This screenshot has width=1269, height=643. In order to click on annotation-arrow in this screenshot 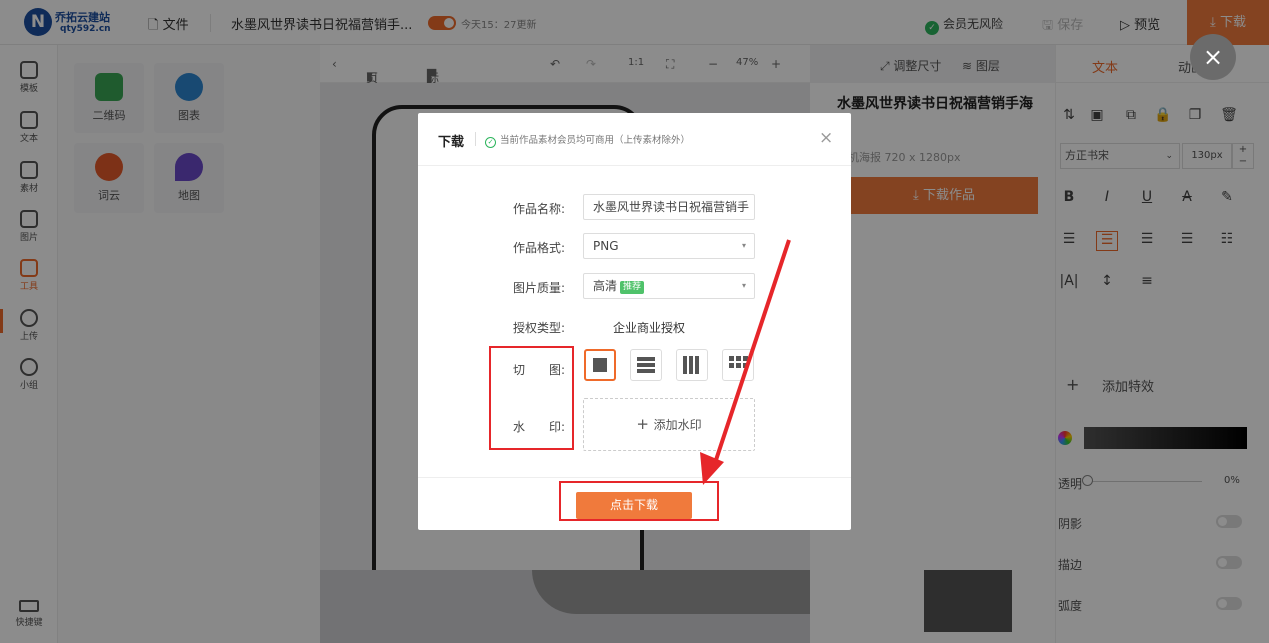, I will do `click(745, 362)`.